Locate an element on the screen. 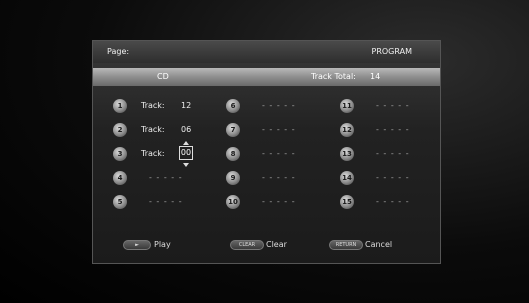 The width and height of the screenshot is (529, 303). program-slot-15: 15 - - - - - is located at coordinates (390, 202).